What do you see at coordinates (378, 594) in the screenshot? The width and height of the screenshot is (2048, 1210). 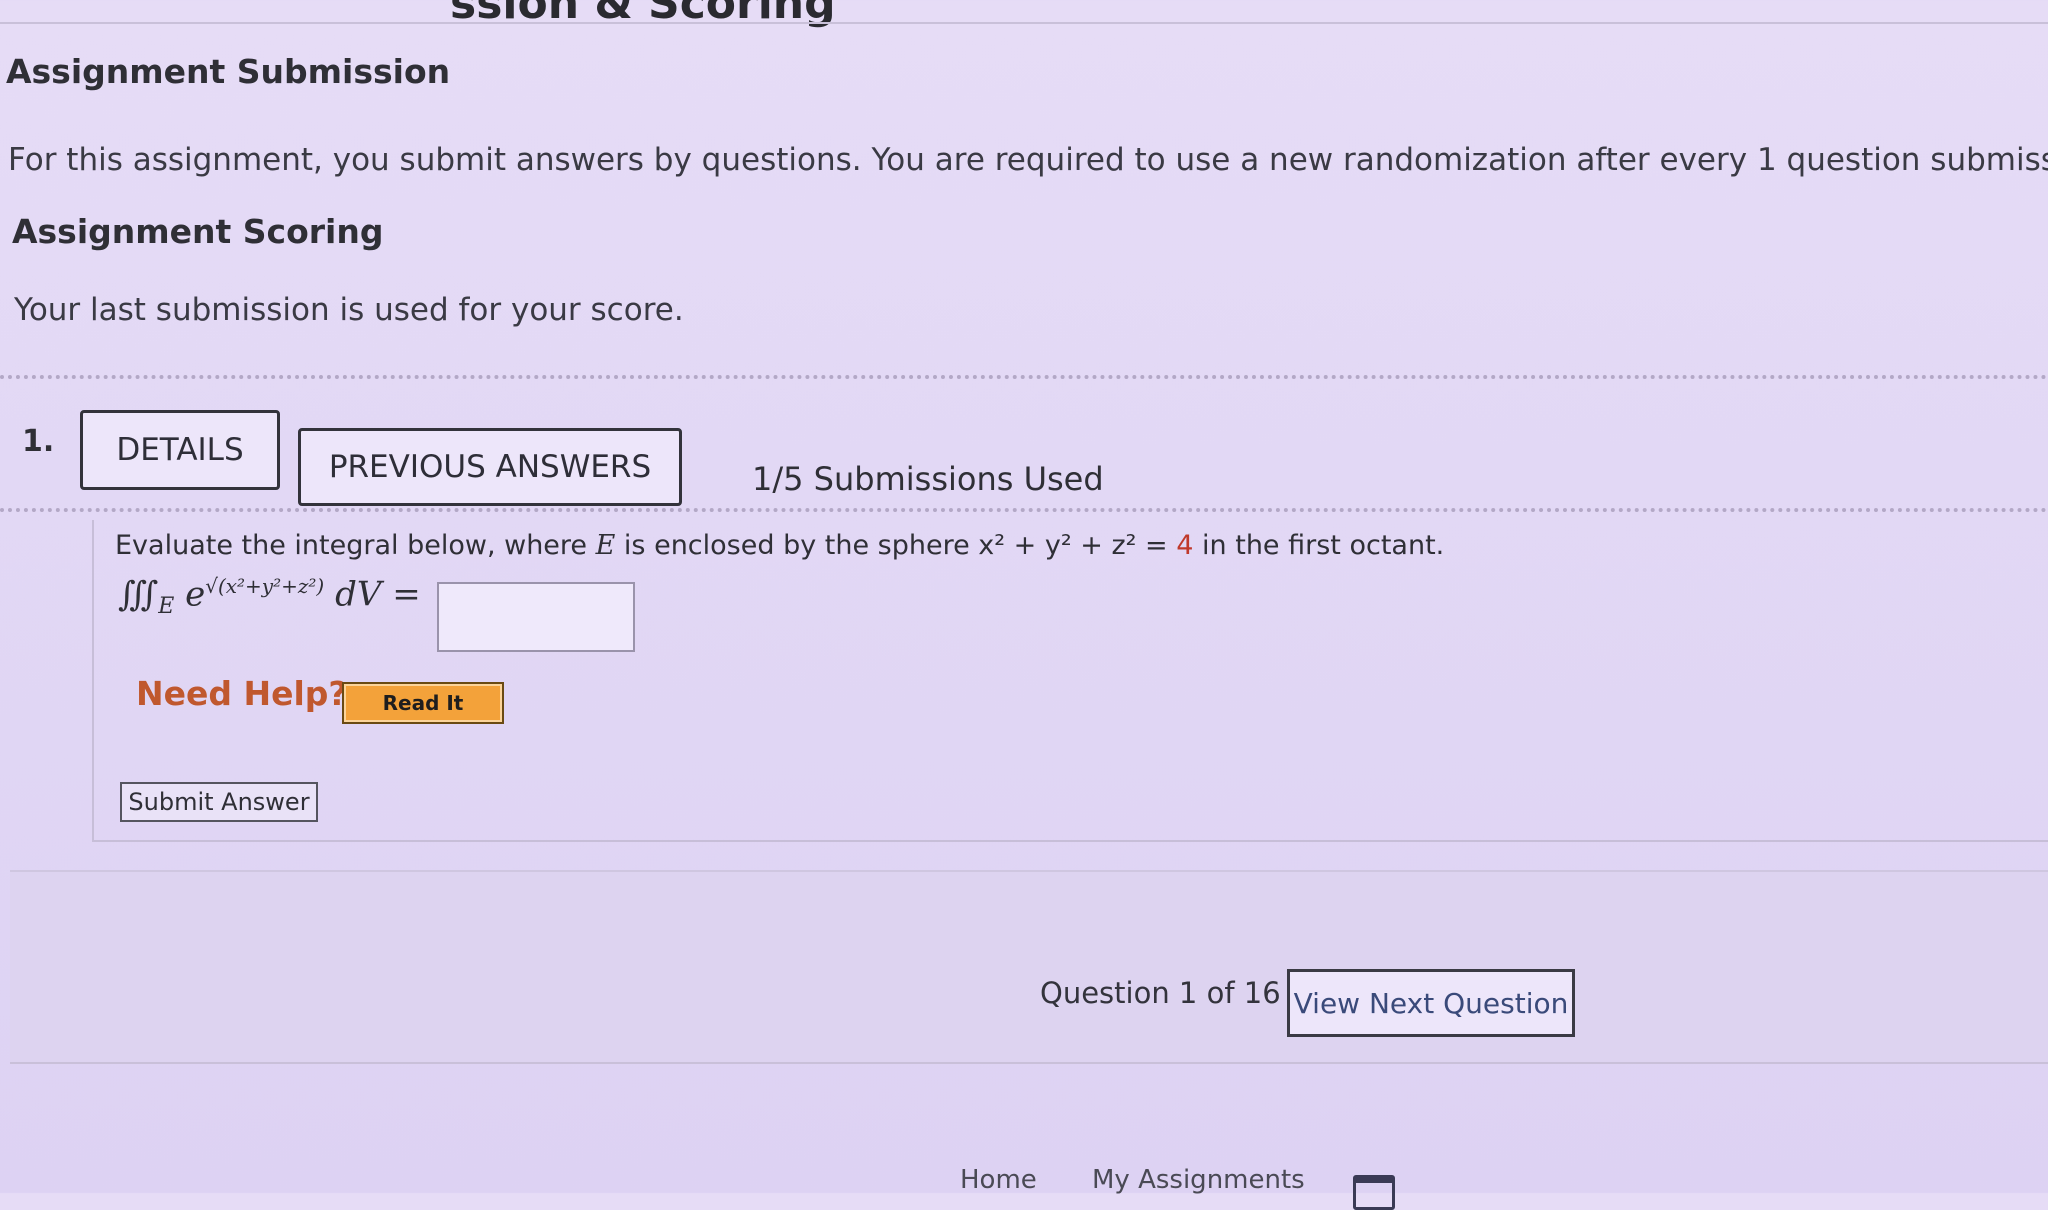 I see `differential: dV =` at bounding box center [378, 594].